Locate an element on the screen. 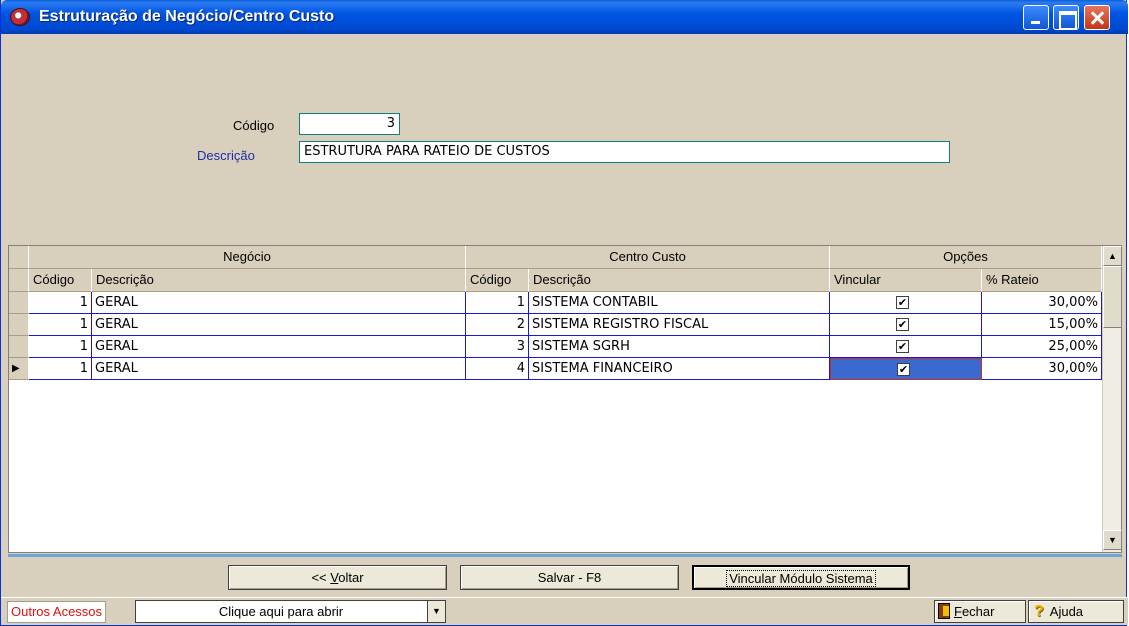 This screenshot has width=1129, height=626. door-exit-icon is located at coordinates (944, 611).